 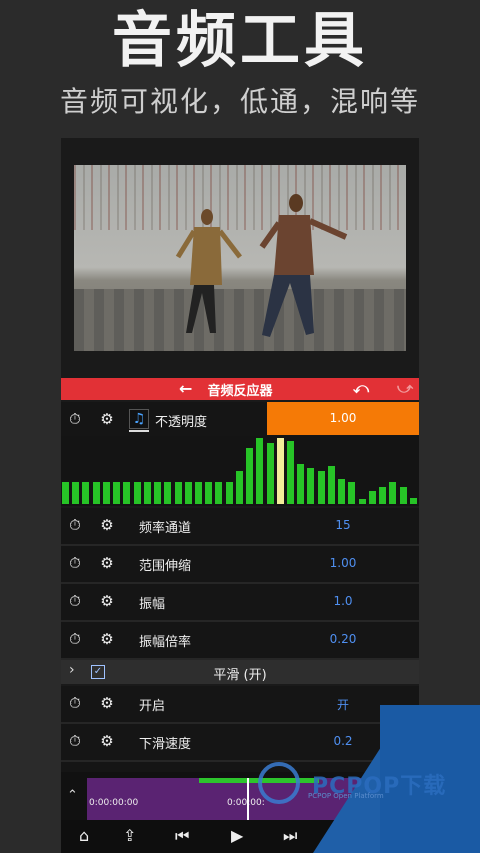 I want to click on effect-title: 音频反应器, so click(x=240, y=391).